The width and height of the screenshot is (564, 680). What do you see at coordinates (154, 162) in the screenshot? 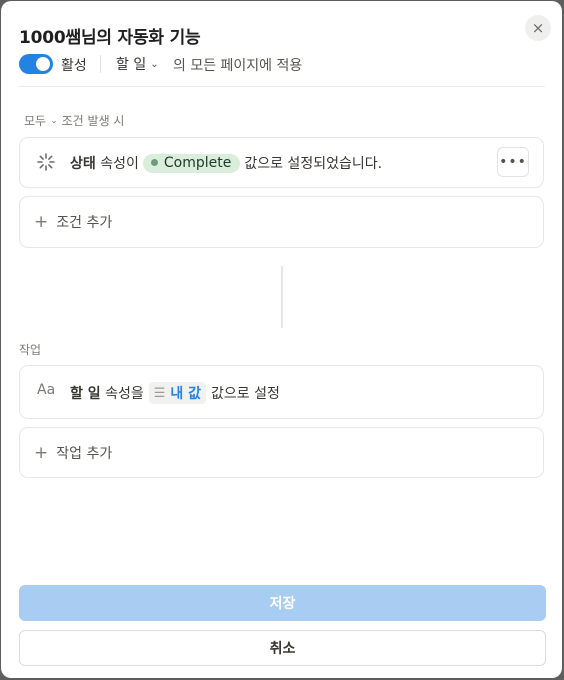
I see `status-dot-icon` at bounding box center [154, 162].